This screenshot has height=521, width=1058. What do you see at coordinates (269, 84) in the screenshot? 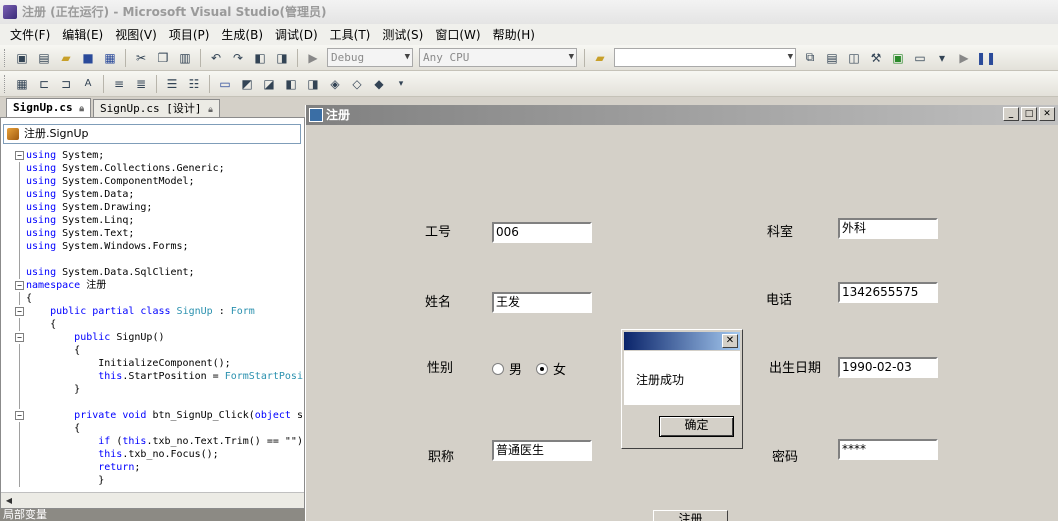
I see `next-bookmark-icon: ◪` at bounding box center [269, 84].